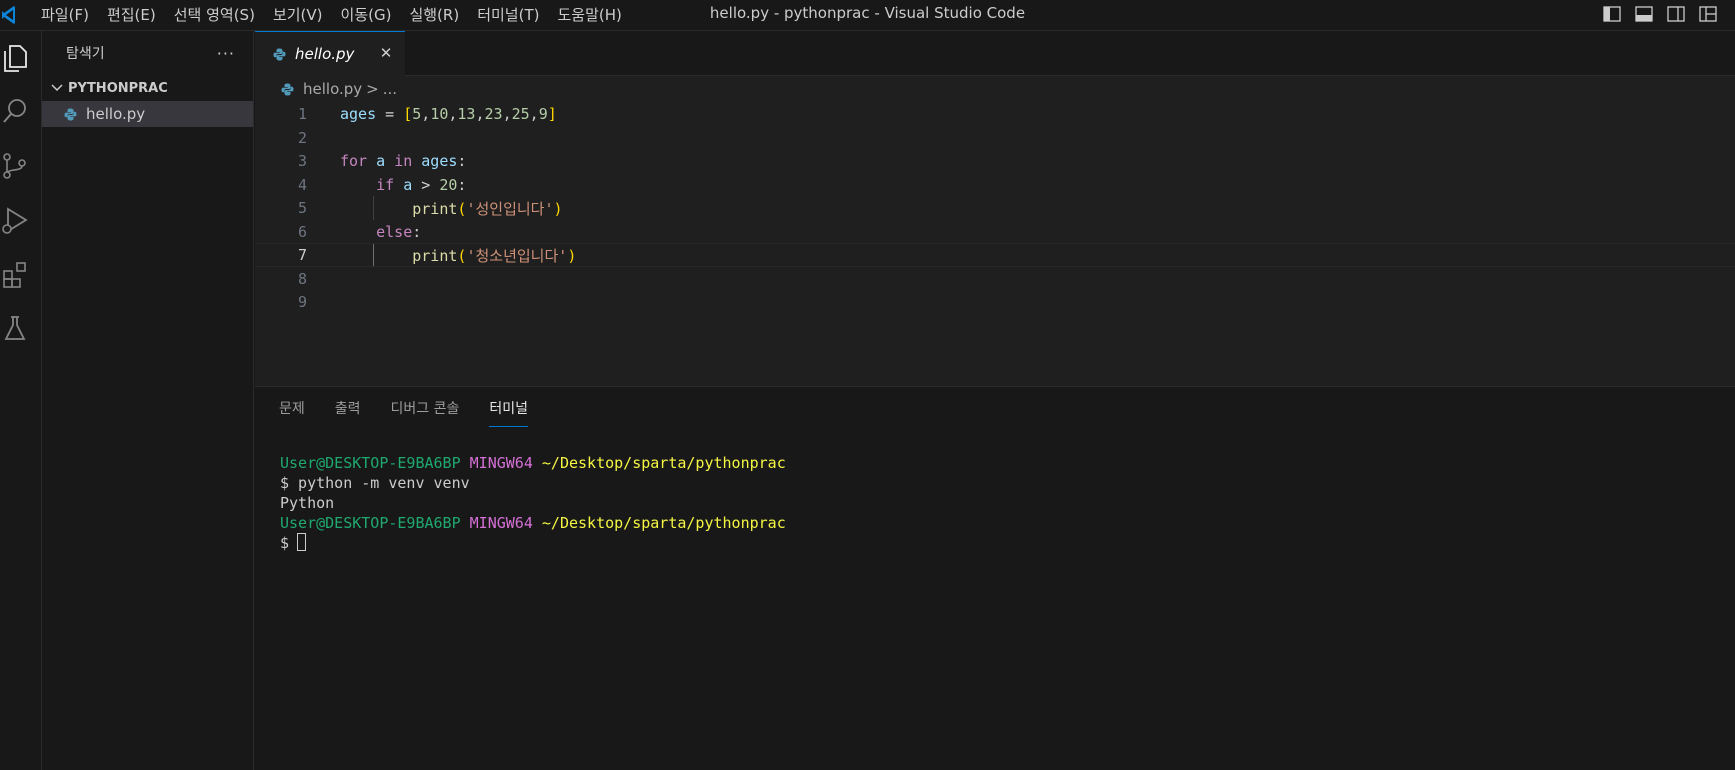 Image resolution: width=1735 pixels, height=770 pixels. I want to click on close-icon: ✕, so click(386, 53).